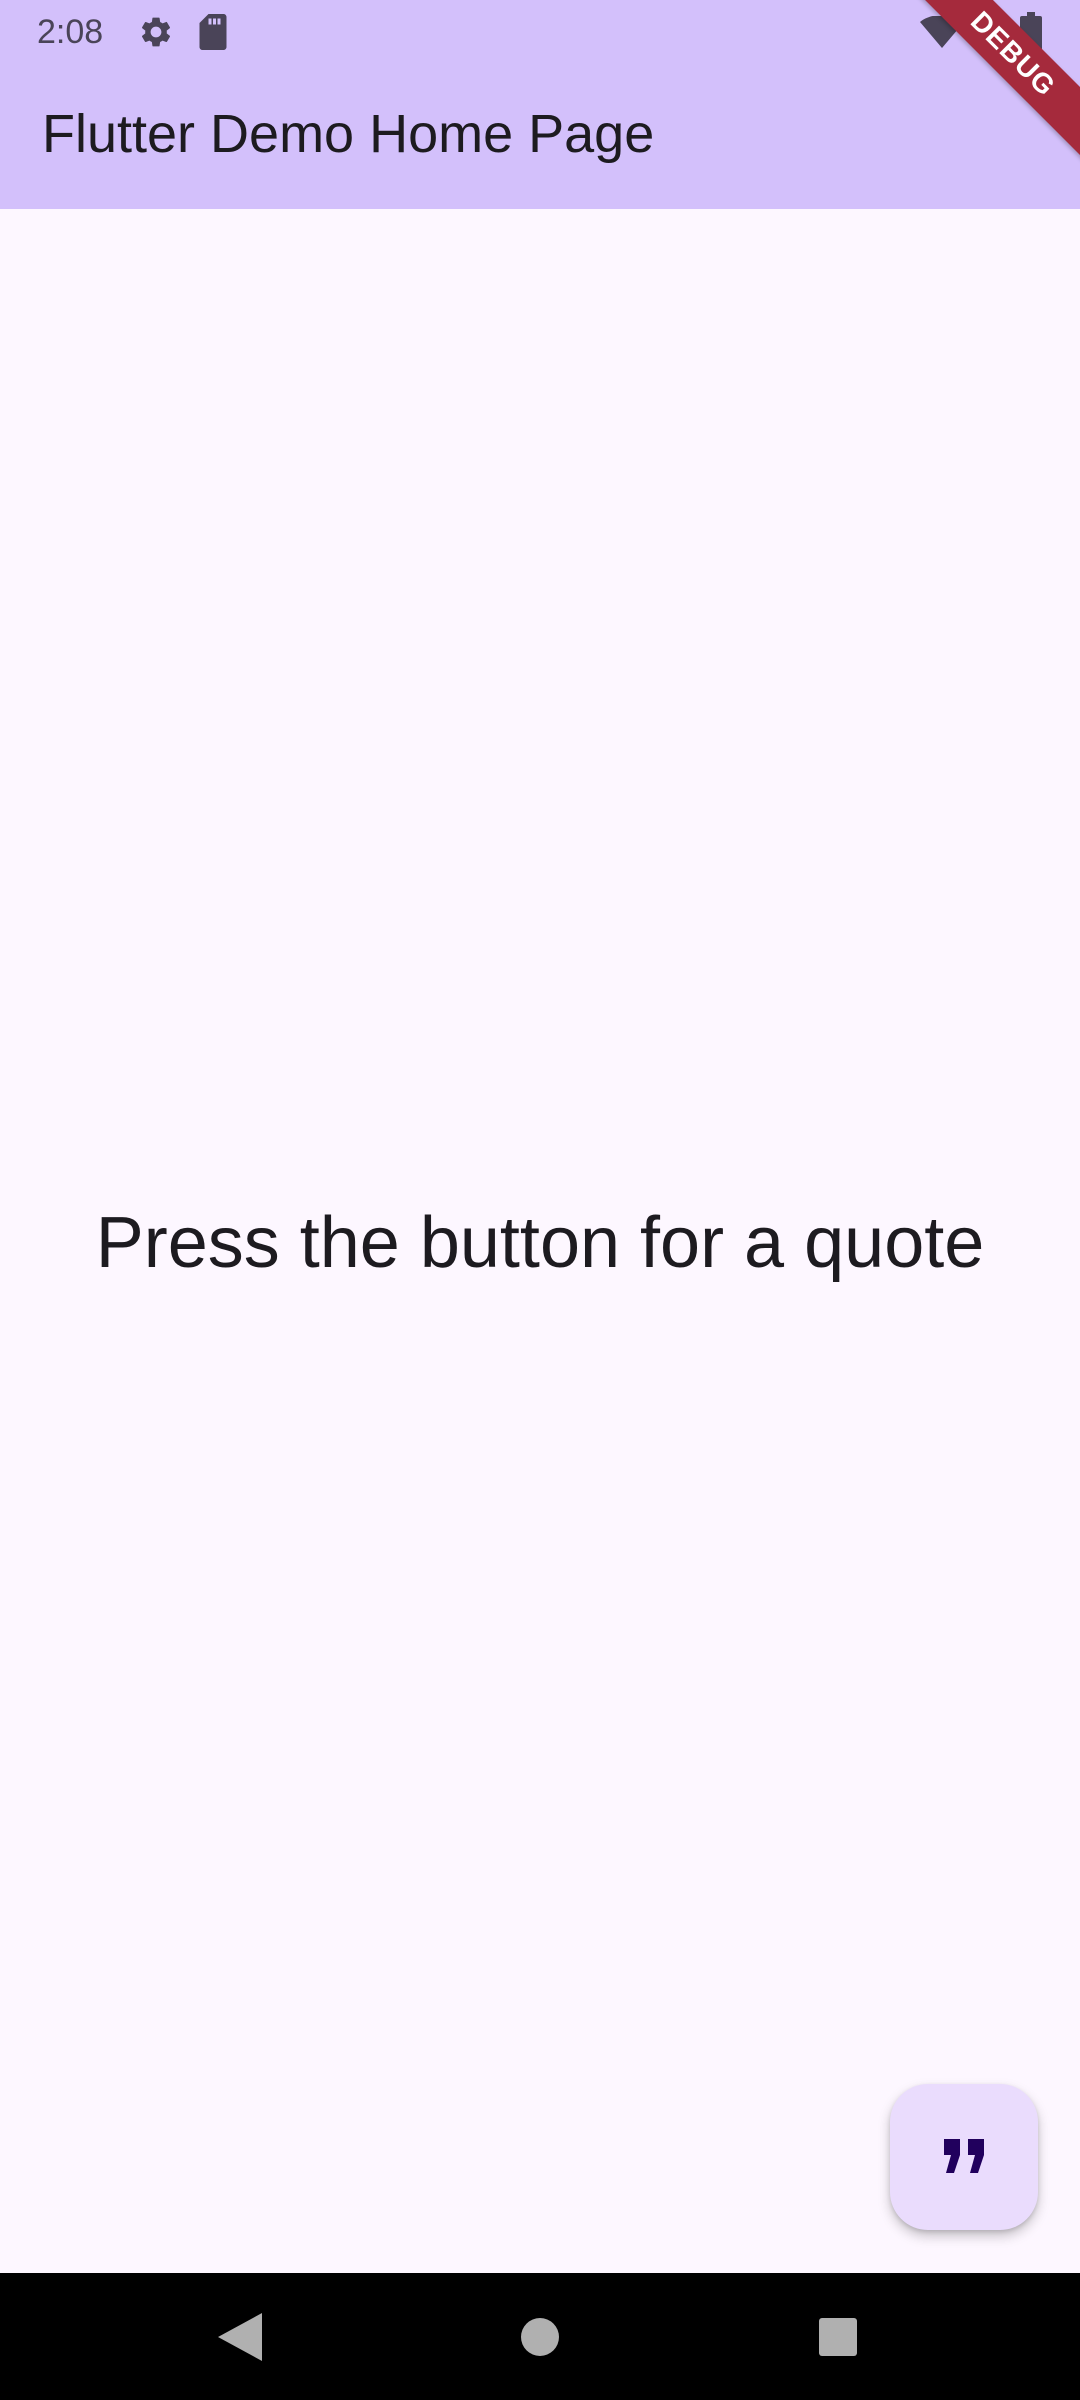 This screenshot has width=1080, height=2400. I want to click on gear-icon, so click(156, 32).